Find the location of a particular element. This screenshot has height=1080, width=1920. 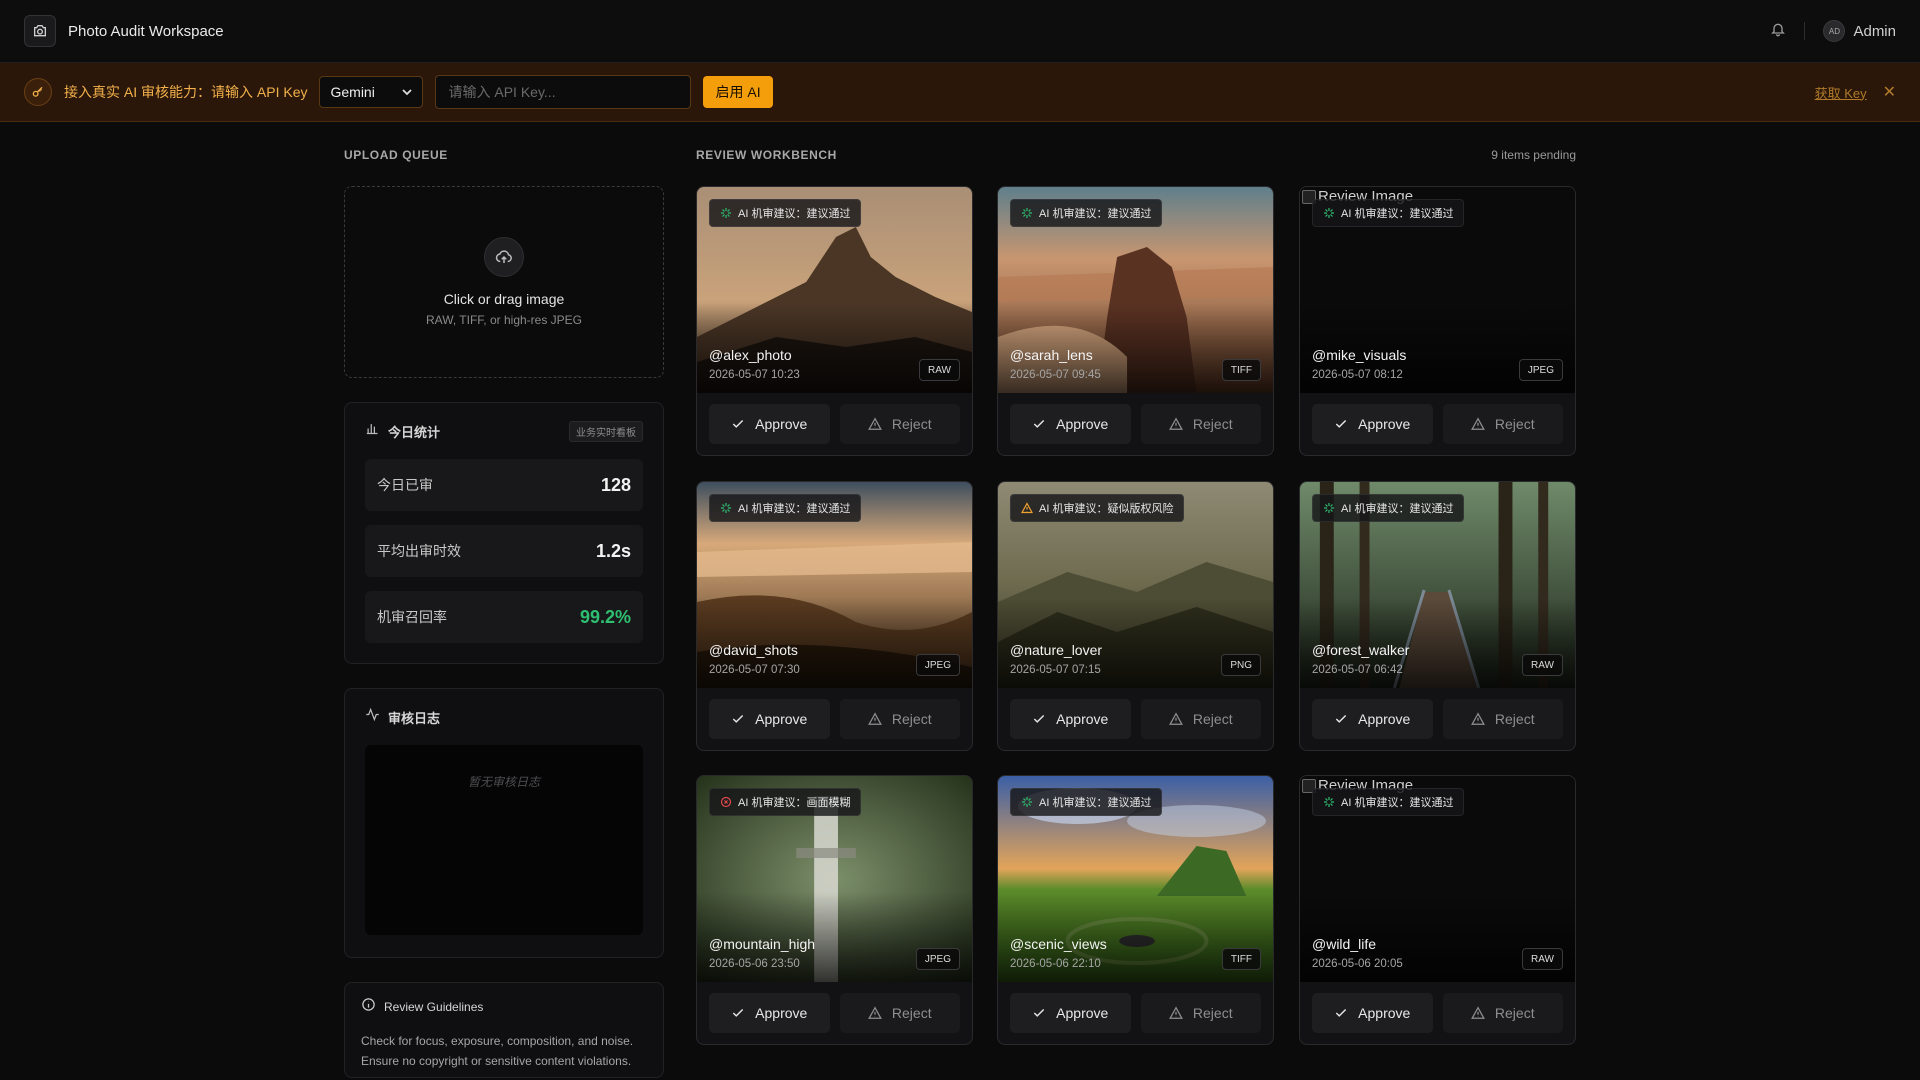

uploader-handle: @mike_visuals is located at coordinates (1359, 355).